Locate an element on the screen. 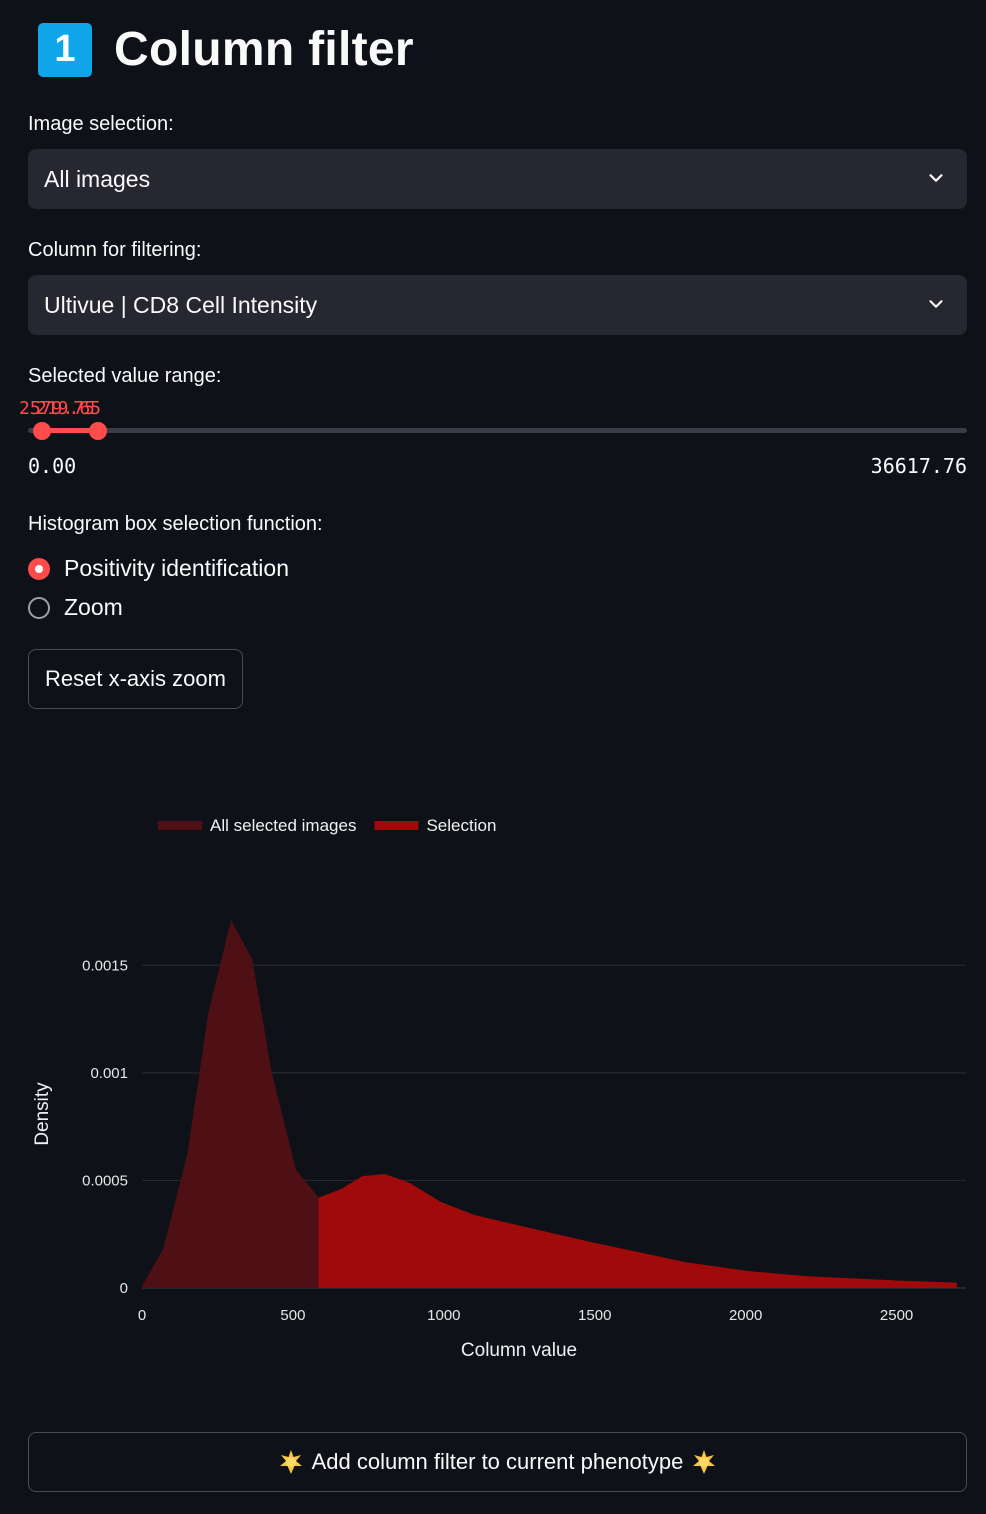 This screenshot has height=1514, width=986. low-value-readout: 219.65 is located at coordinates (69, 408).